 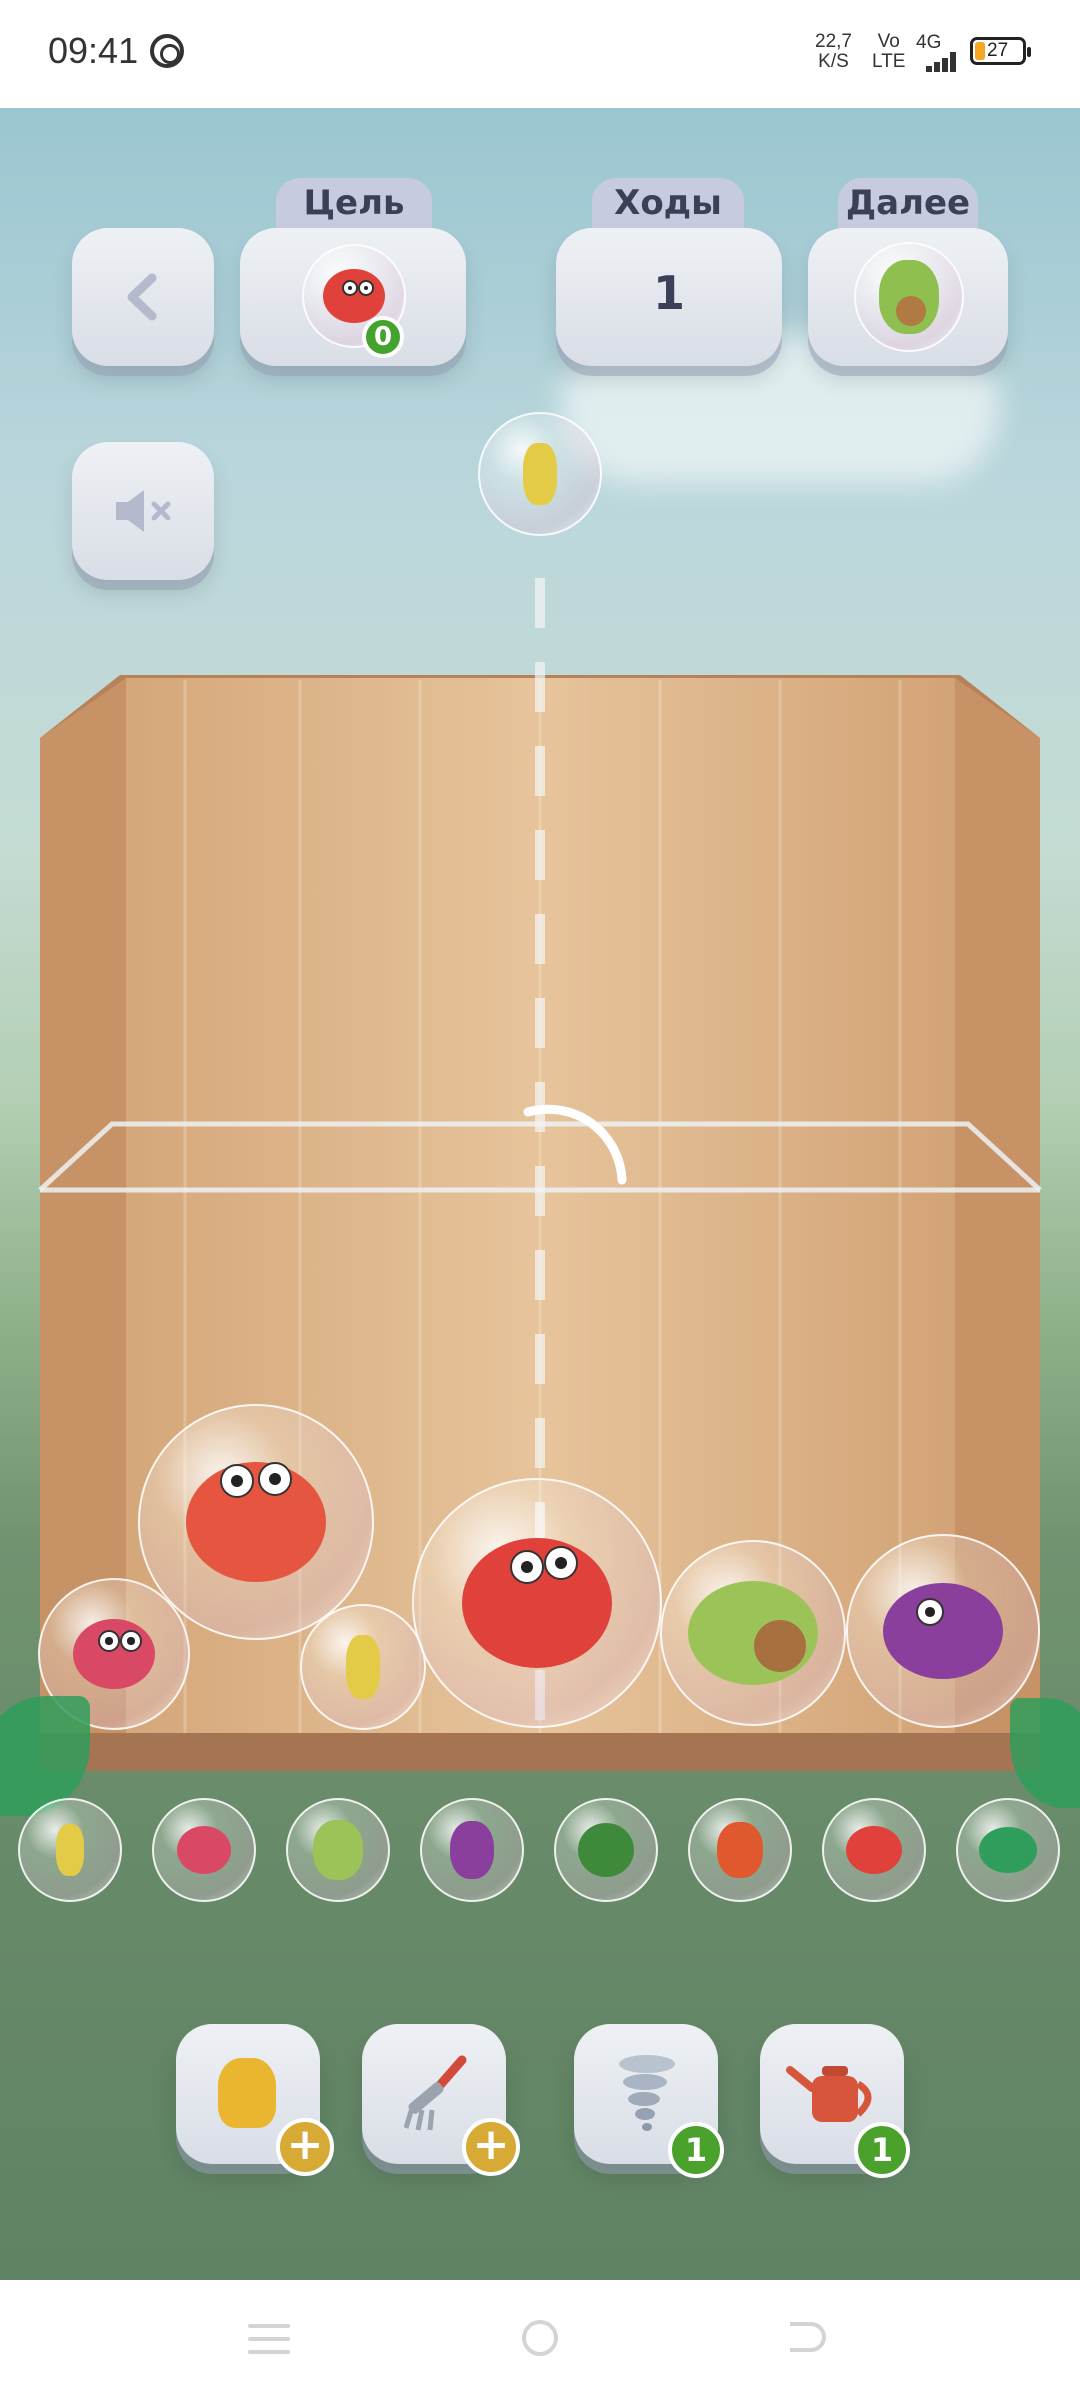 I want to click on back-button, so click(x=143, y=297).